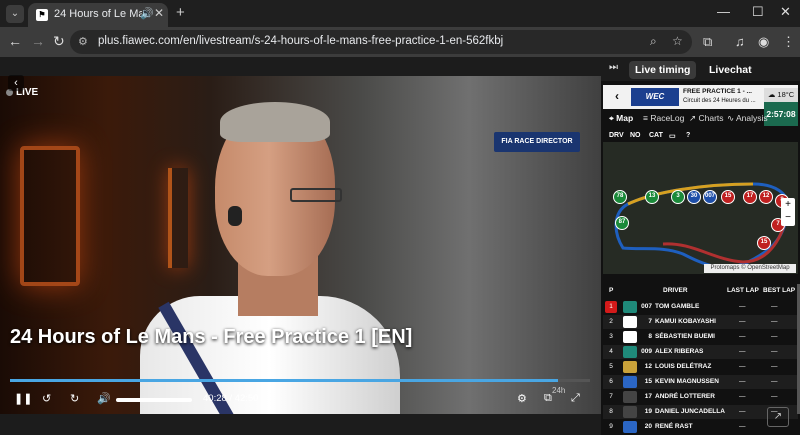  What do you see at coordinates (788, 42) in the screenshot?
I see `menu-icon: ⋮` at bounding box center [788, 42].